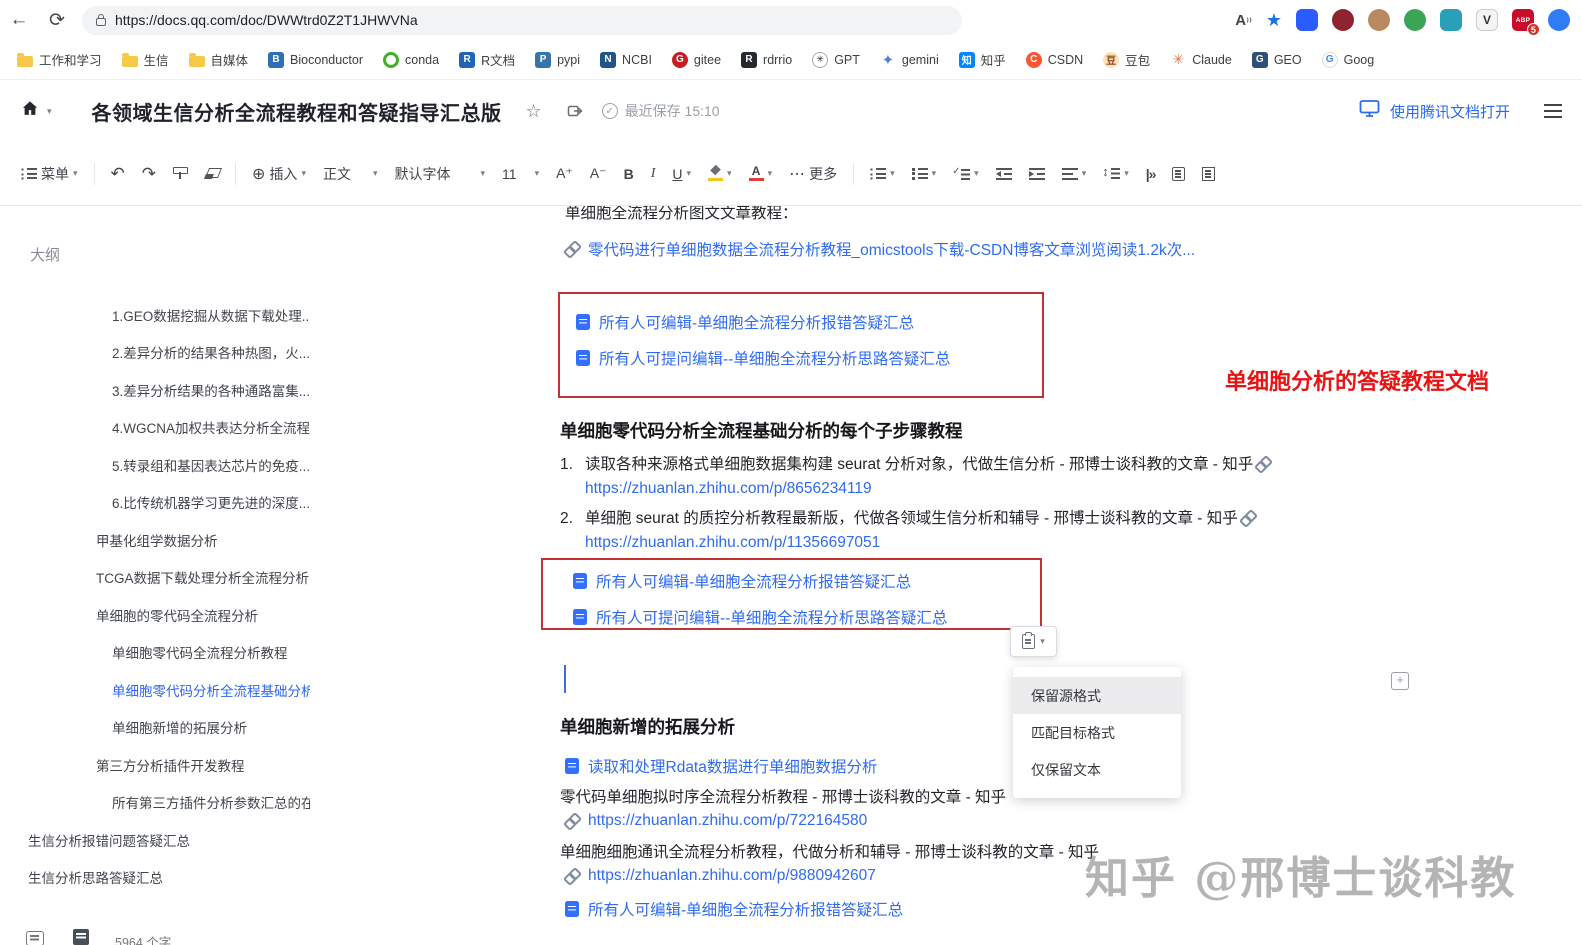 This screenshot has width=1582, height=945. Describe the element at coordinates (219, 59) in the screenshot. I see `bookmark-media: 自媒体` at that location.